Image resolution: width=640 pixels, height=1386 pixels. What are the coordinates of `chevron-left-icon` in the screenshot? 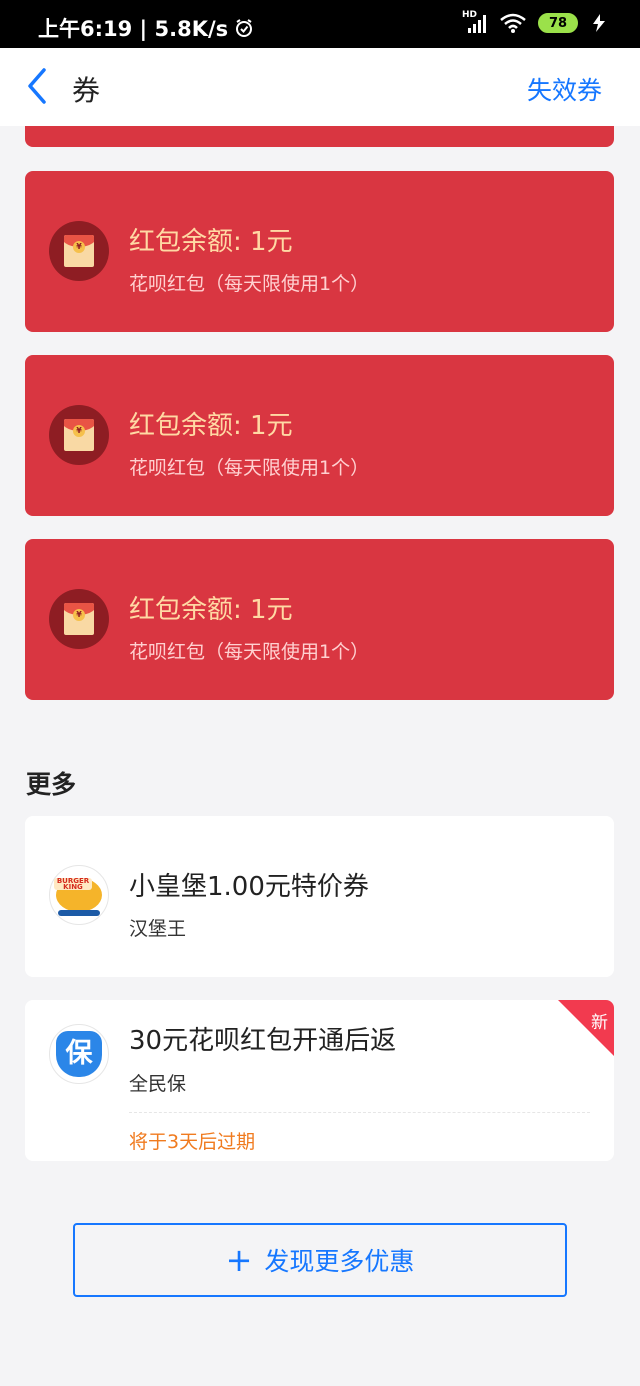 It's located at (37, 86).